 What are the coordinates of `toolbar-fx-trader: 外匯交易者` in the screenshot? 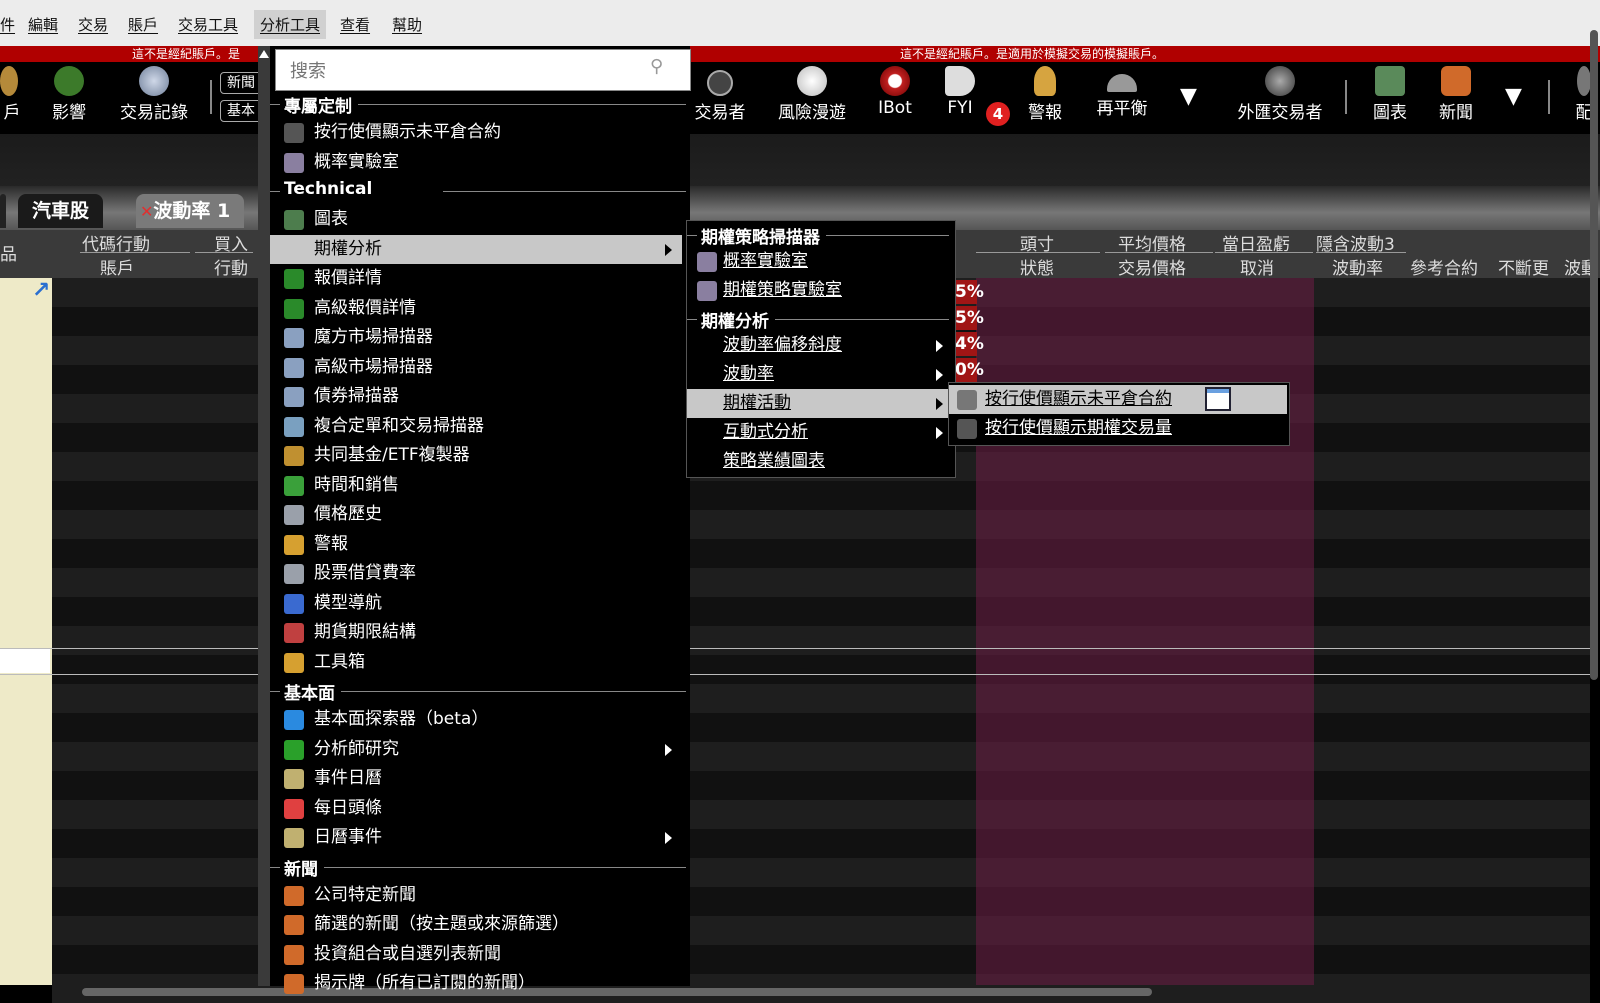 It's located at (1280, 98).